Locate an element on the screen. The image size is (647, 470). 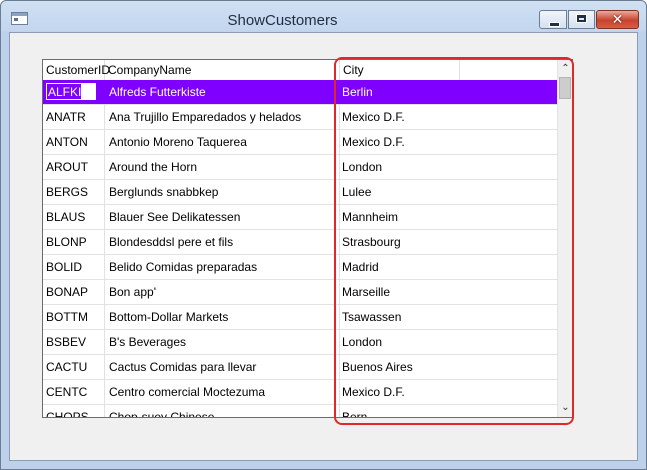
table-row: ALFKI Alfreds Futterkiste Berlin is located at coordinates (300, 92).